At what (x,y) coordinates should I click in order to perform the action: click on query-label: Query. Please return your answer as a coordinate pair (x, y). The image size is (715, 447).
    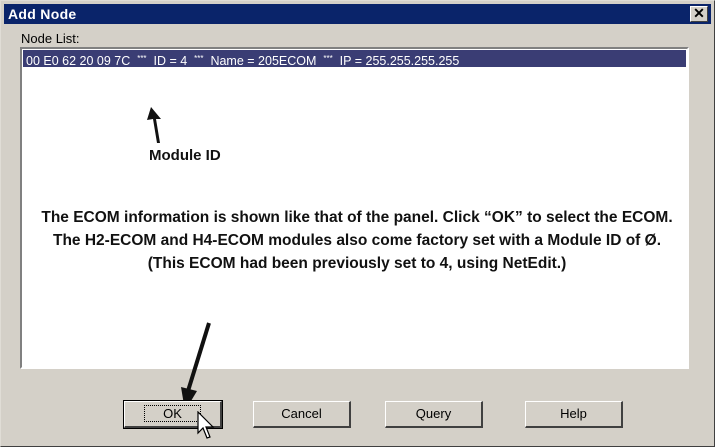
    Looking at the image, I should click on (433, 413).